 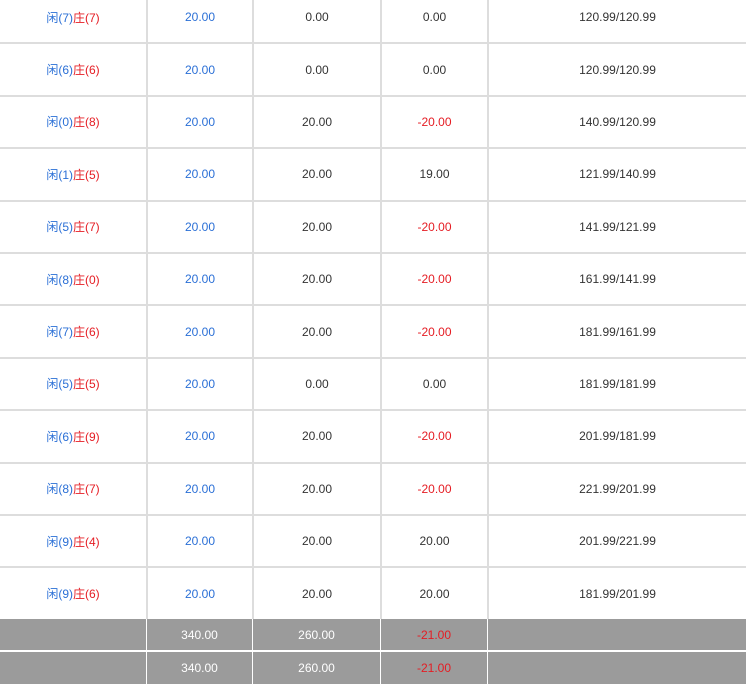 I want to click on balance-cell: 201.99/221.99, so click(x=616, y=541).